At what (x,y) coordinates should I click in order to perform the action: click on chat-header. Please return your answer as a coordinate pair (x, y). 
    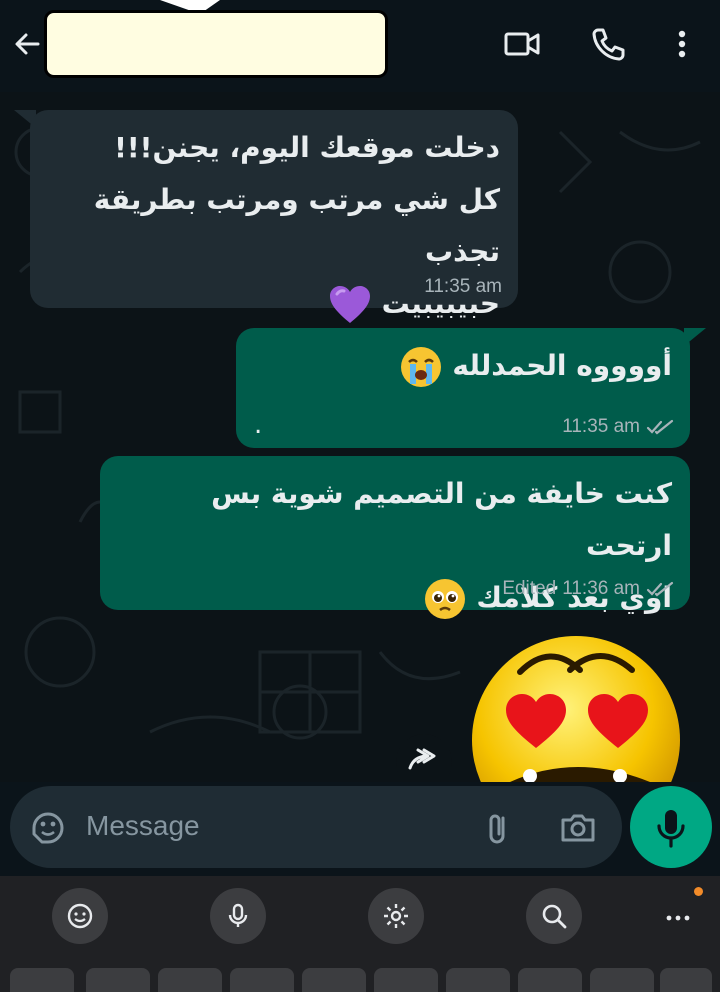
    Looking at the image, I should click on (360, 46).